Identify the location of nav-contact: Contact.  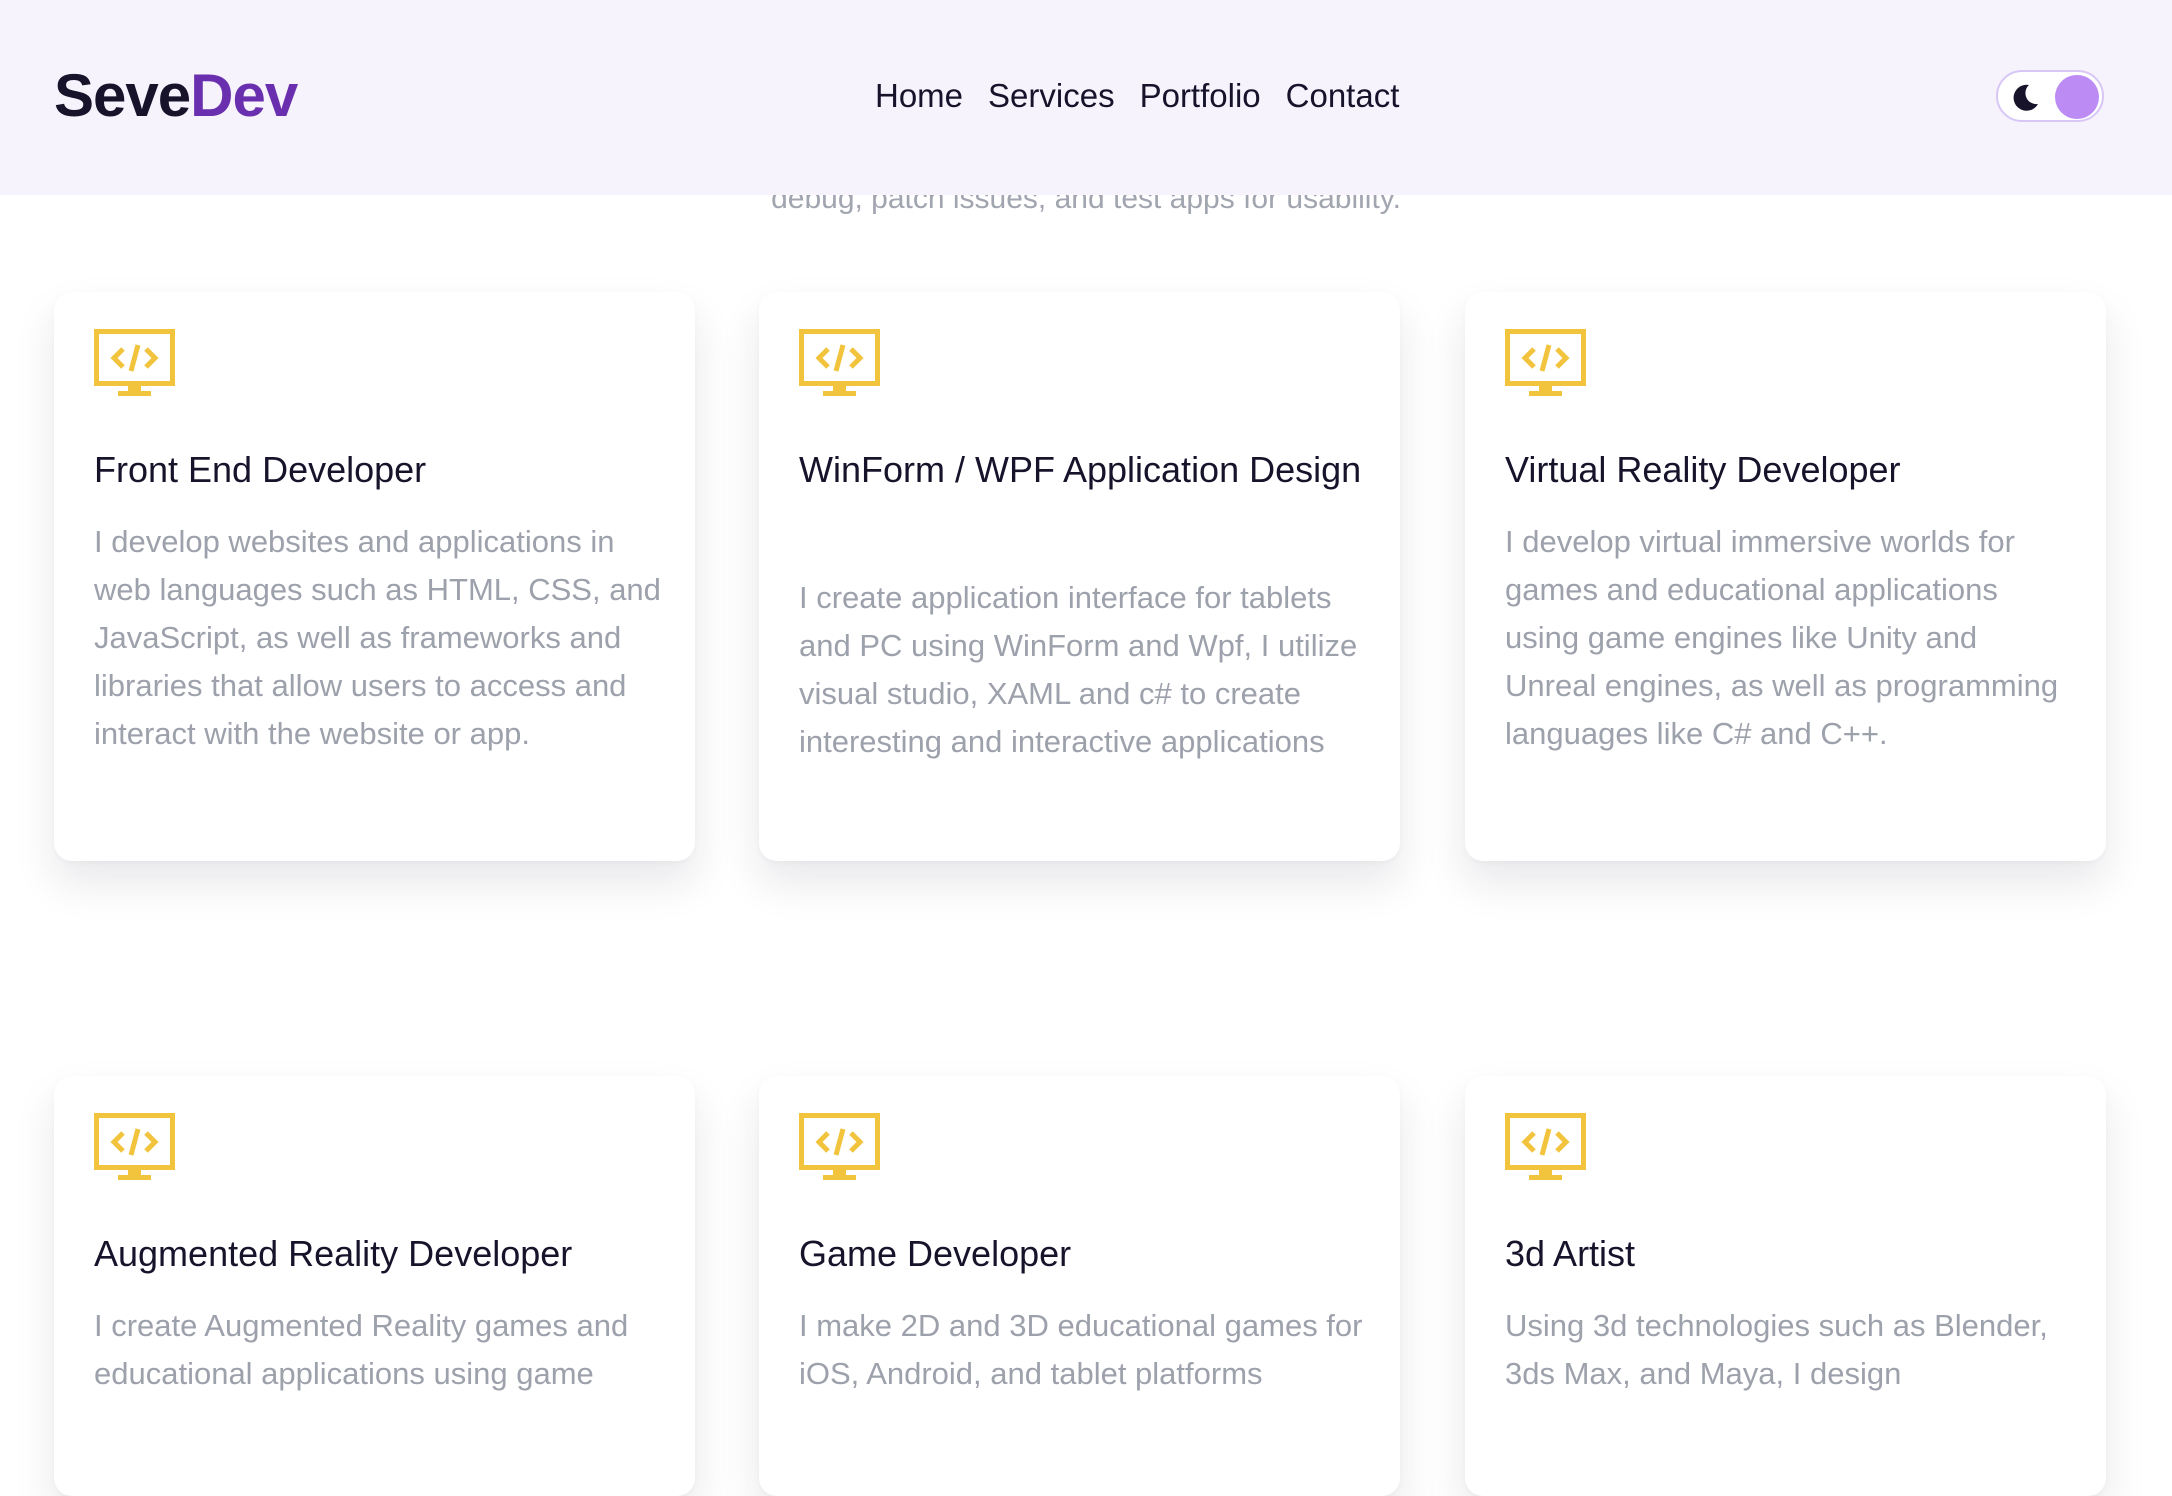
(1343, 96).